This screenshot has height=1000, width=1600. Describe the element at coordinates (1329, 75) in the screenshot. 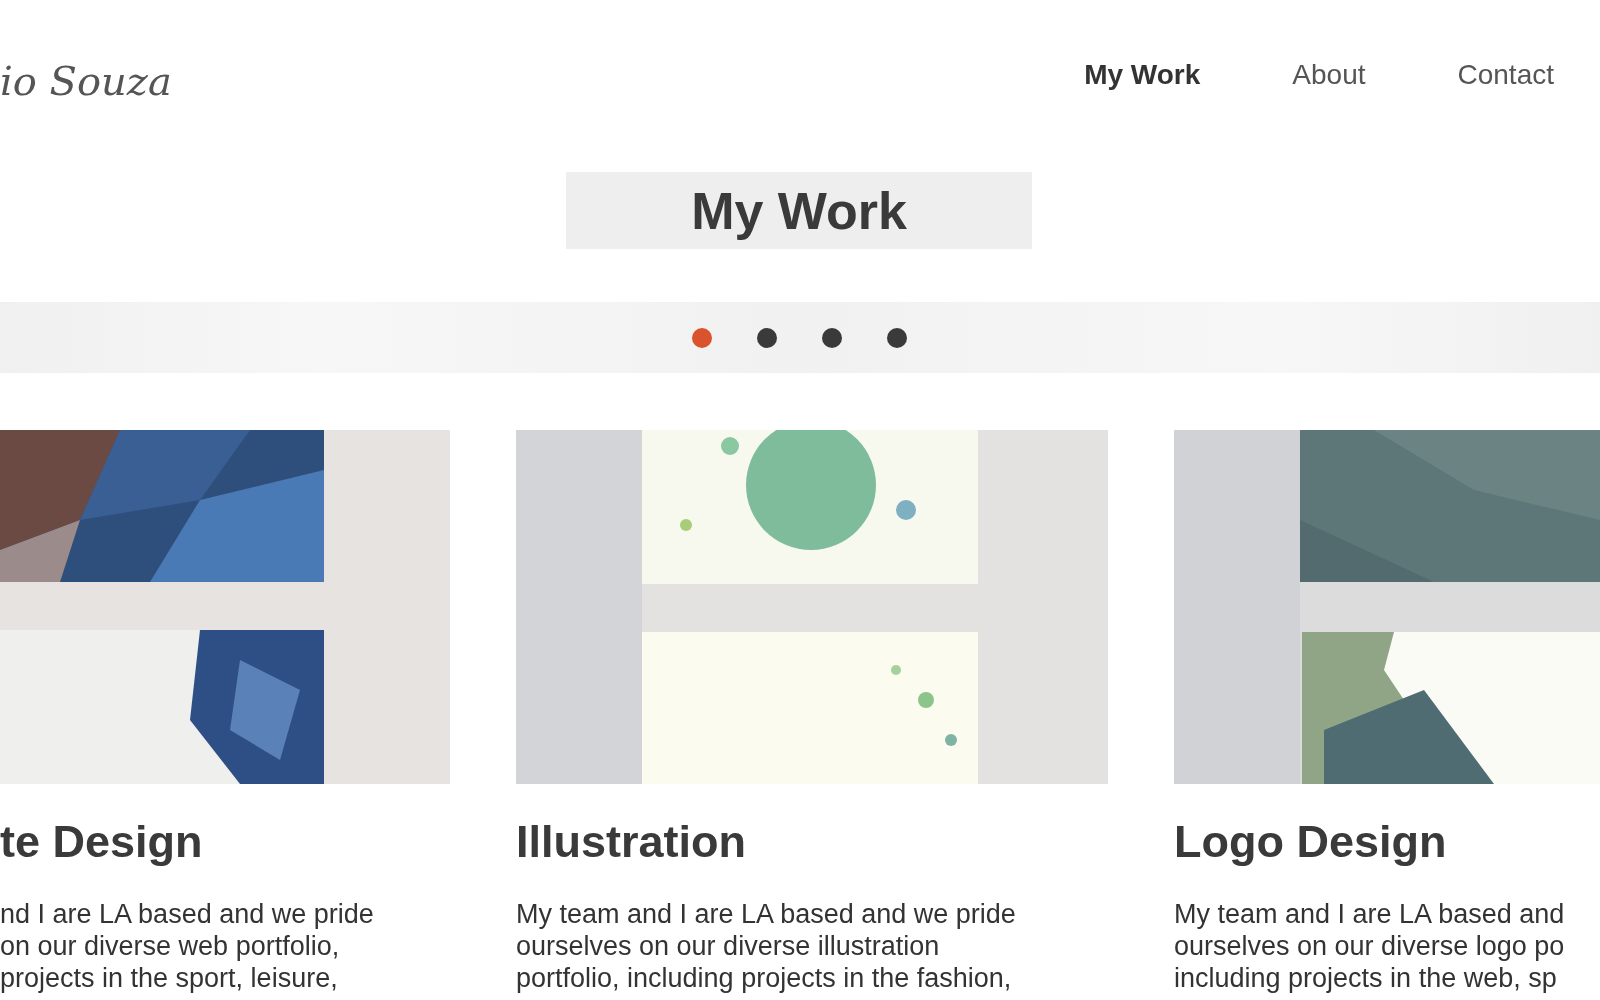

I see `nav-link: About` at that location.